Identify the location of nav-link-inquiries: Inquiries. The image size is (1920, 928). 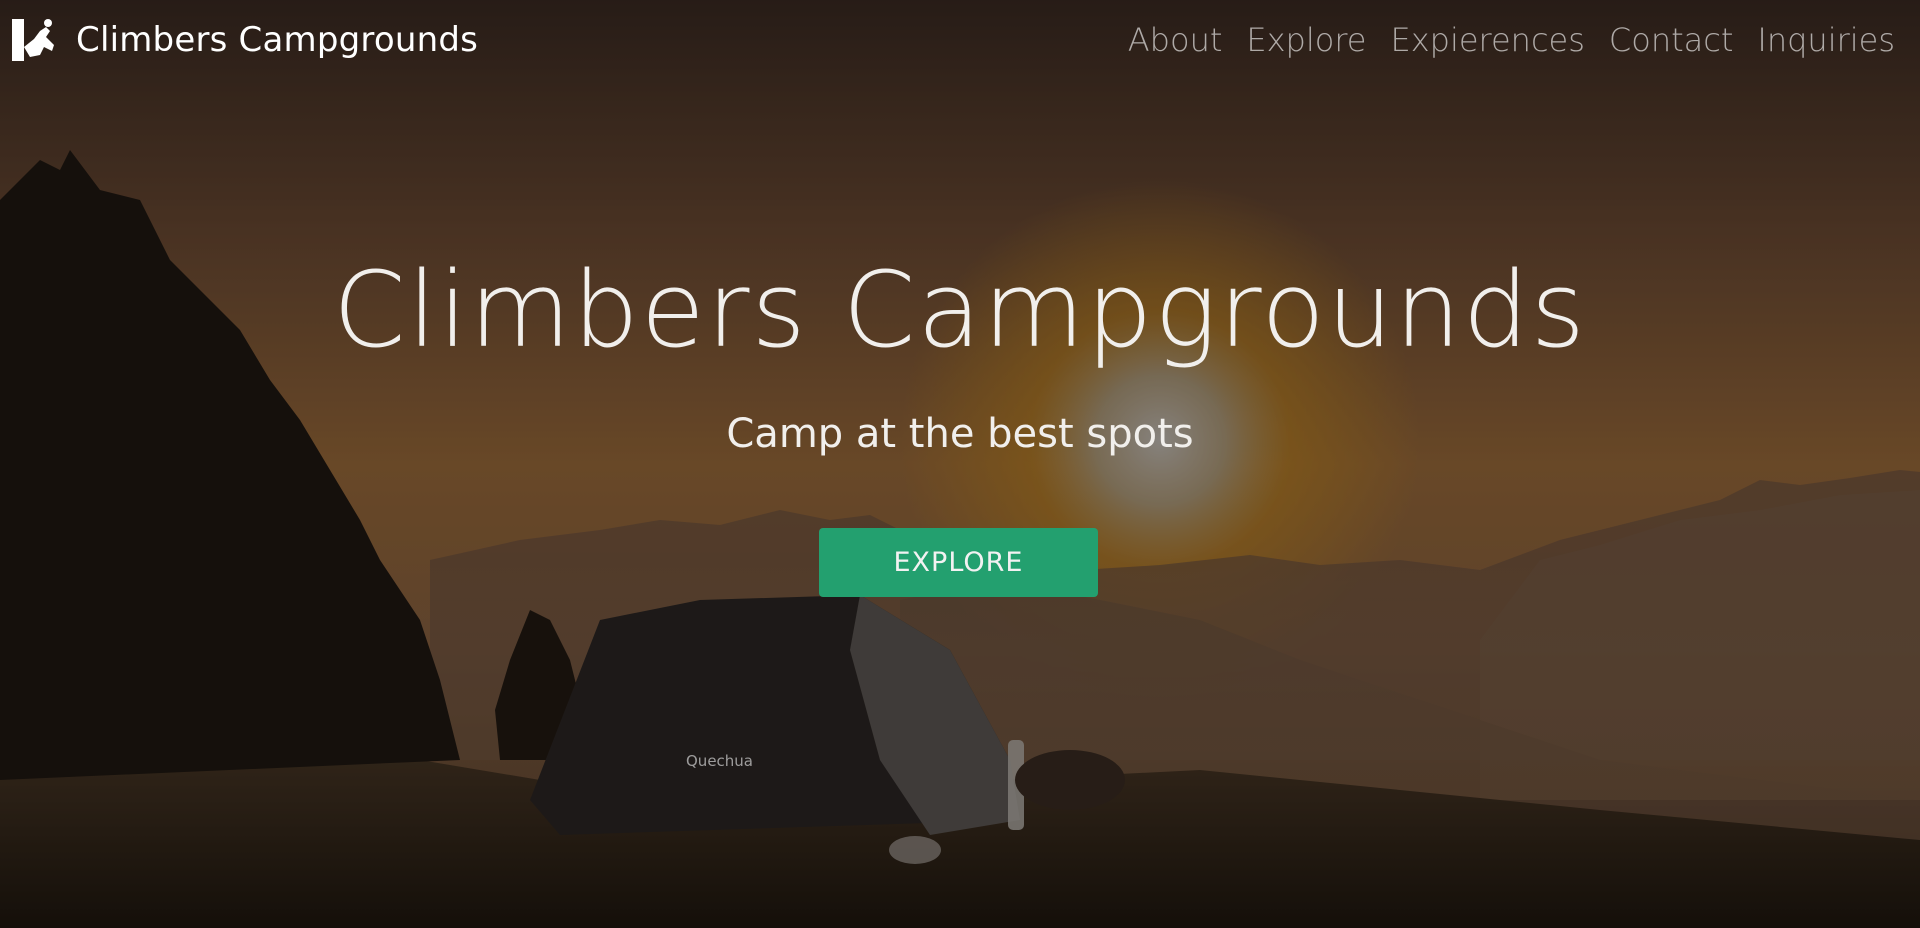
(1826, 40).